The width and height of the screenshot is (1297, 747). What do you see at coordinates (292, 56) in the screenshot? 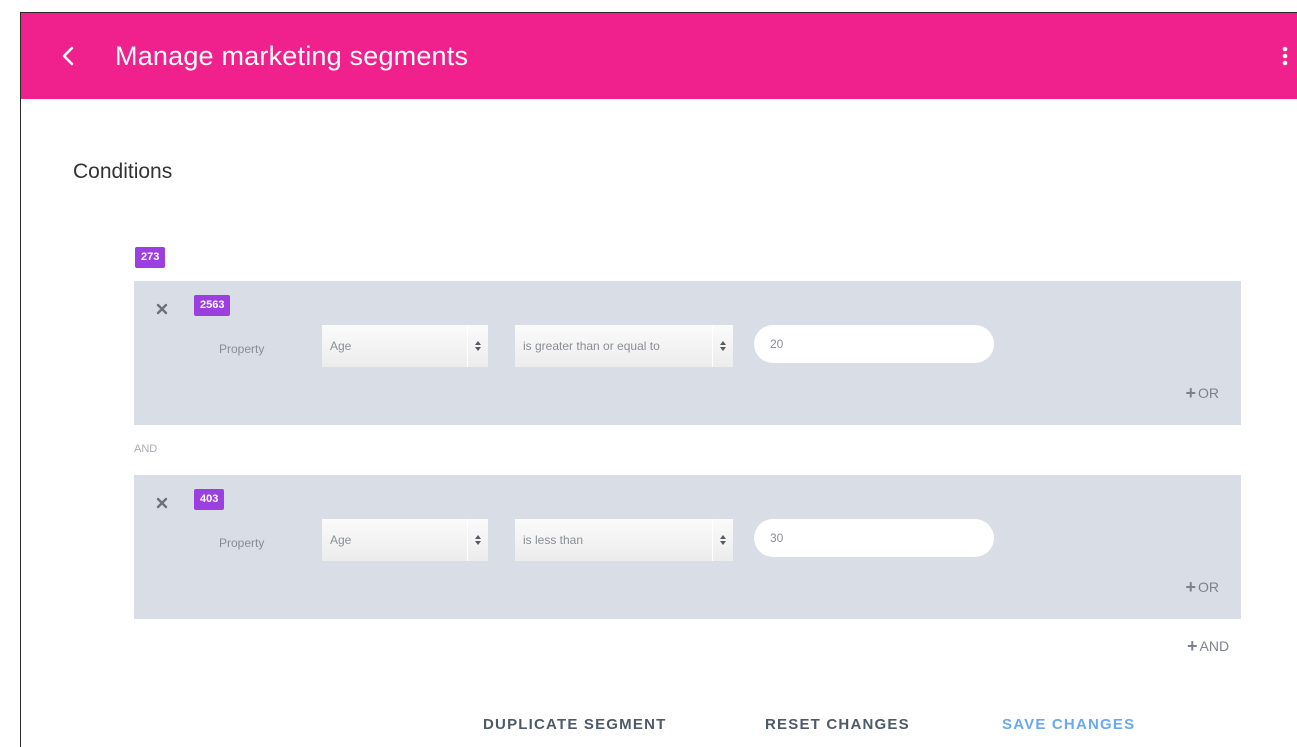
I see `page-title: Manage marketing segments` at bounding box center [292, 56].